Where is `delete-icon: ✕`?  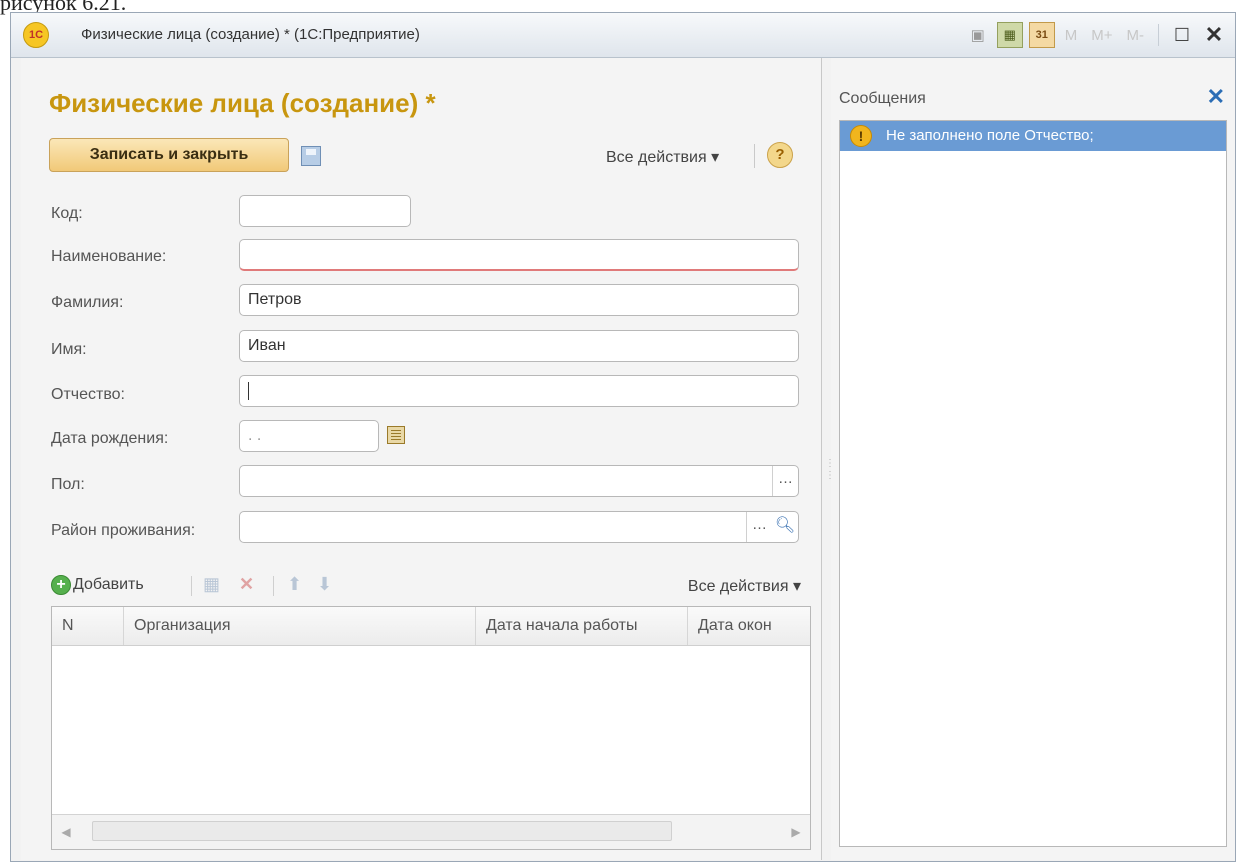
delete-icon: ✕ is located at coordinates (246, 584).